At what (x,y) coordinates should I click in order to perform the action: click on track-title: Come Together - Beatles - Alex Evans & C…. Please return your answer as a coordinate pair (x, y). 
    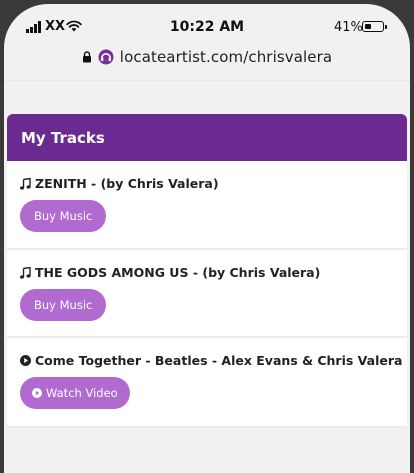
    Looking at the image, I should click on (219, 360).